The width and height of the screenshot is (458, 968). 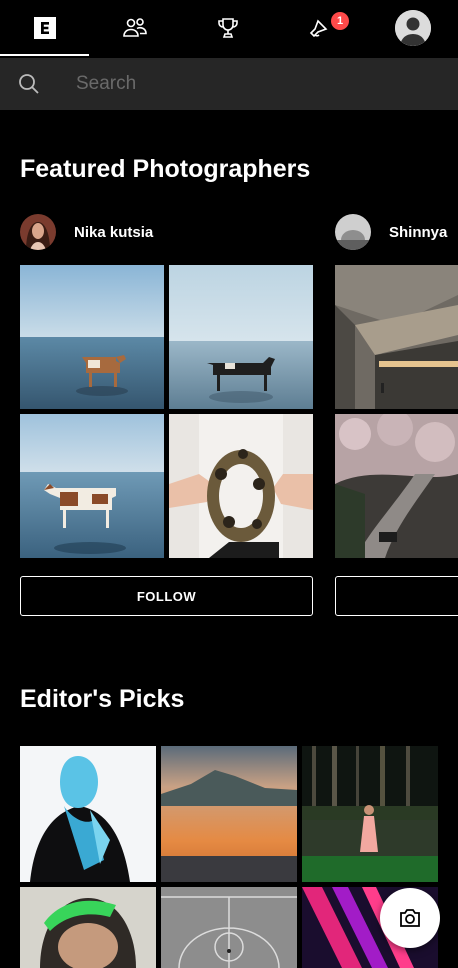 What do you see at coordinates (29, 84) in the screenshot?
I see `search-icon` at bounding box center [29, 84].